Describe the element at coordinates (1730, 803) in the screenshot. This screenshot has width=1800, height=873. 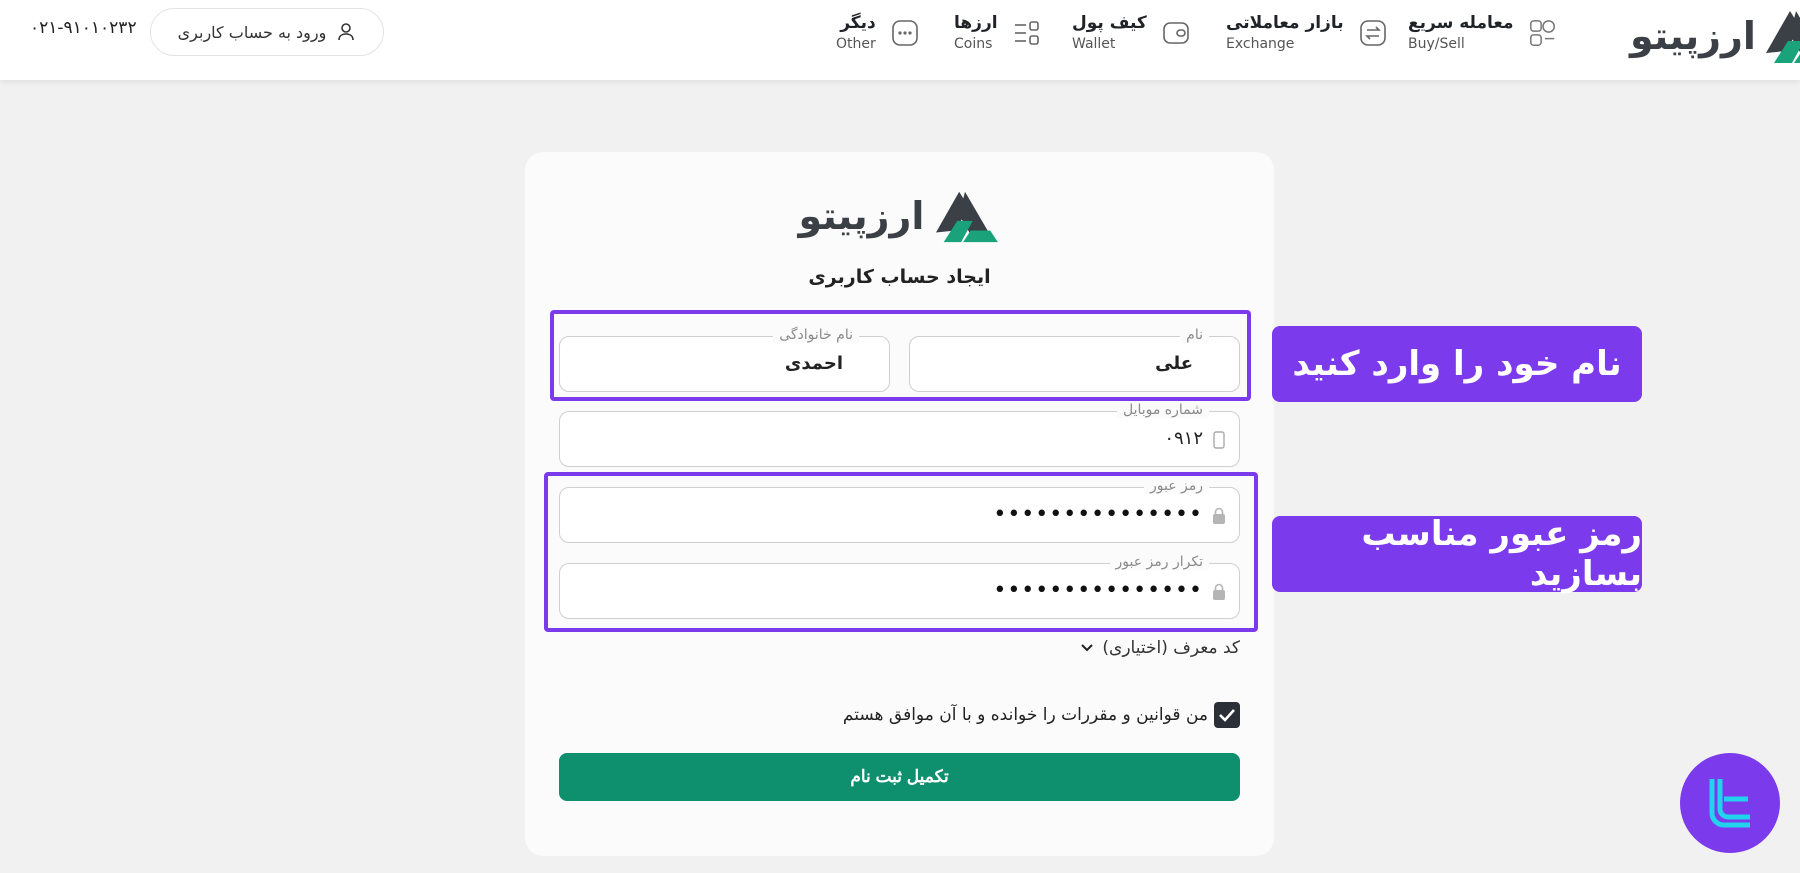
I see `watermark-logo-icon` at that location.